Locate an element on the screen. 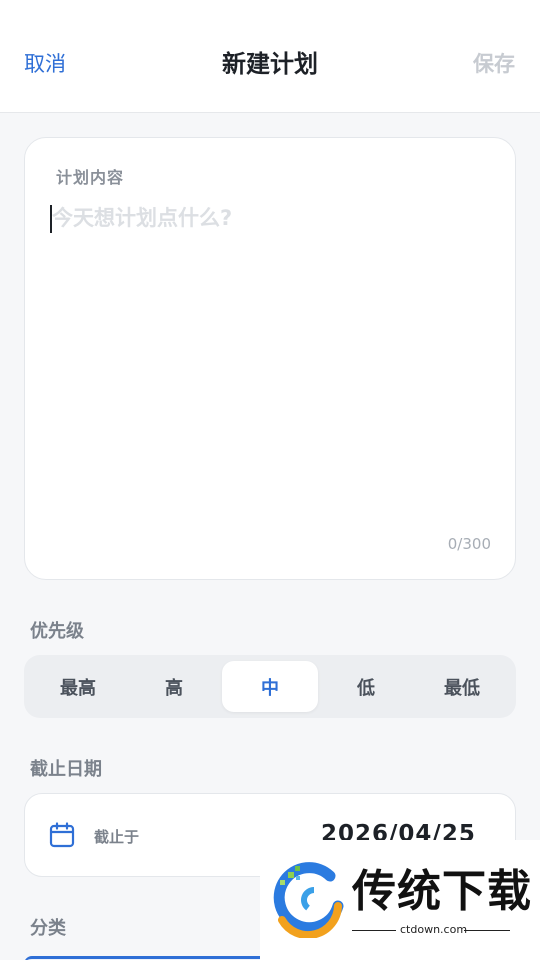  ctdown-logo-icon is located at coordinates (308, 900).